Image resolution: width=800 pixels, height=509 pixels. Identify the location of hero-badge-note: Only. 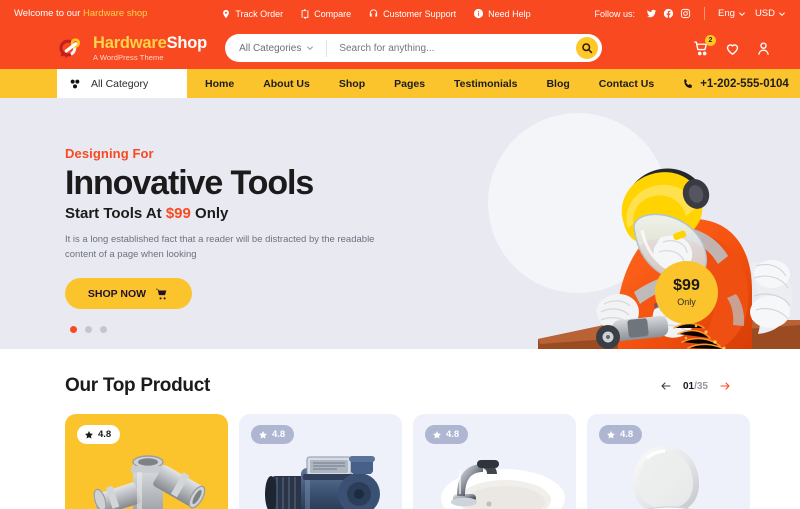
(686, 302).